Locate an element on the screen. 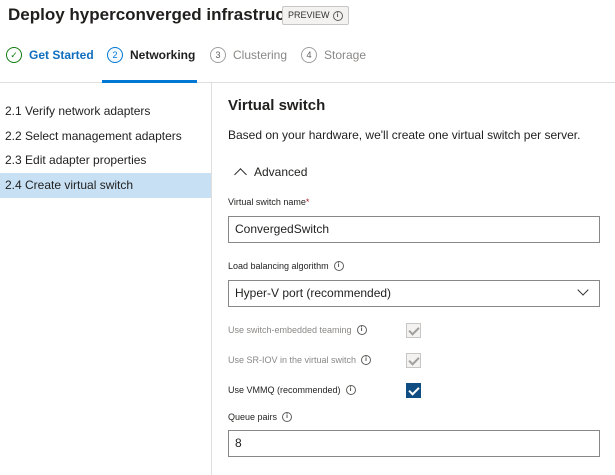  check-circle-icon: ✓ is located at coordinates (14, 55).